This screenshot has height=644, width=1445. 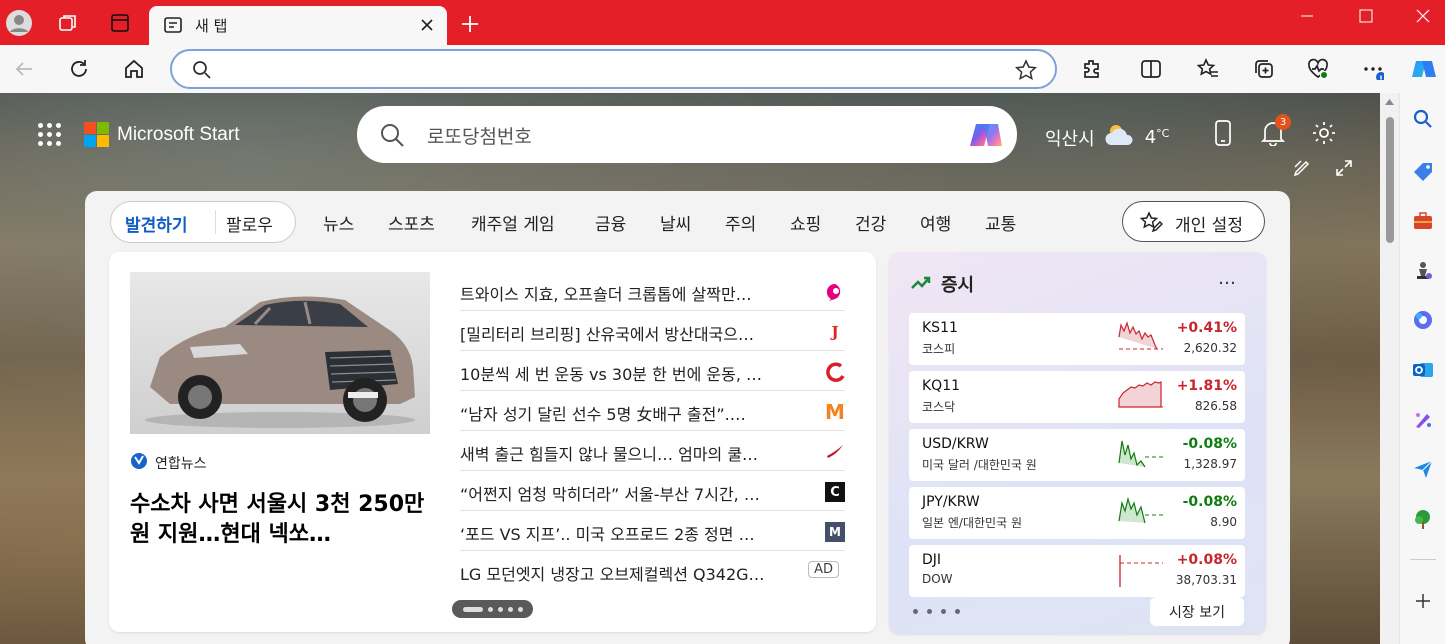 What do you see at coordinates (1092, 69) in the screenshot?
I see `extensions-icon` at bounding box center [1092, 69].